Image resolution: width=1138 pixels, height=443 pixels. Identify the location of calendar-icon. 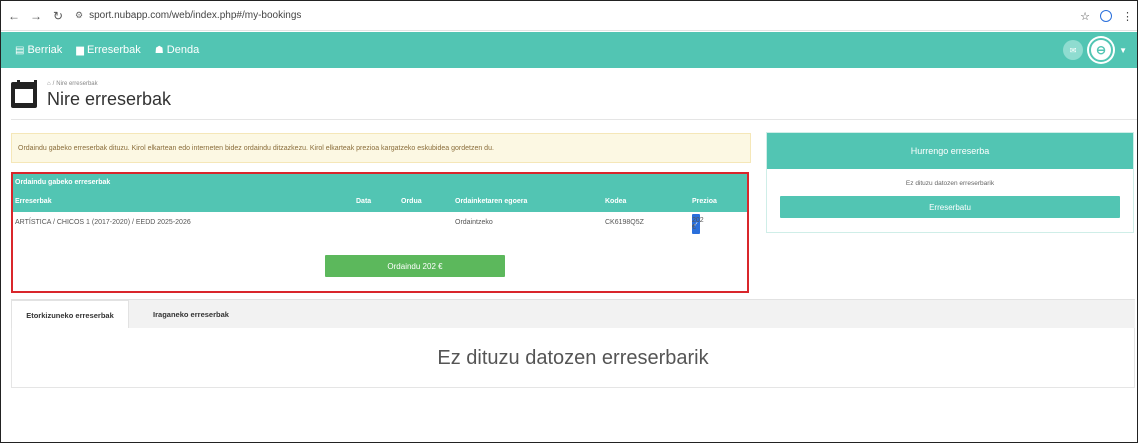
(24, 94).